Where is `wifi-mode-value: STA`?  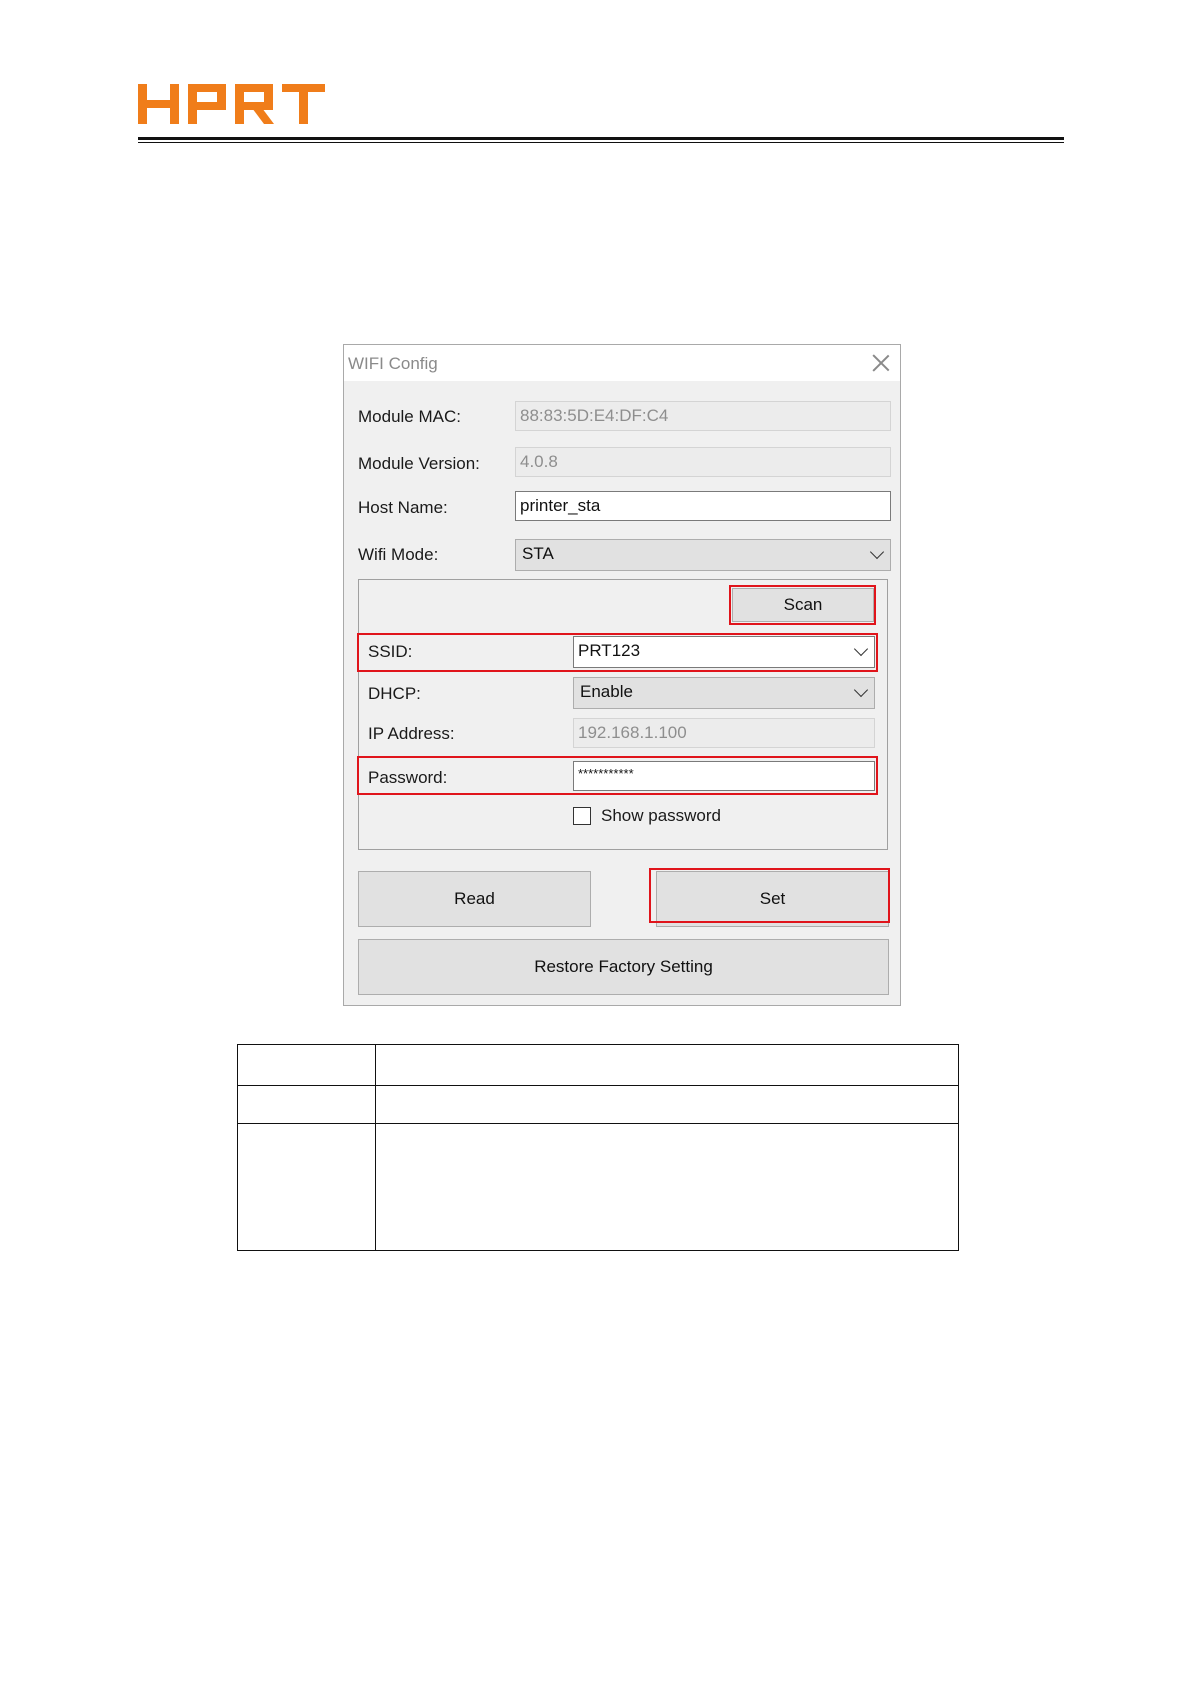 wifi-mode-value: STA is located at coordinates (538, 553).